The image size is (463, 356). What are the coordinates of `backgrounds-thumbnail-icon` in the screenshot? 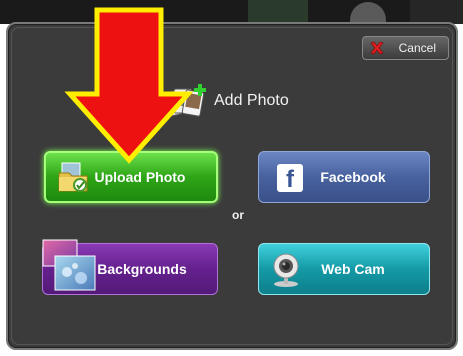 It's located at (69, 265).